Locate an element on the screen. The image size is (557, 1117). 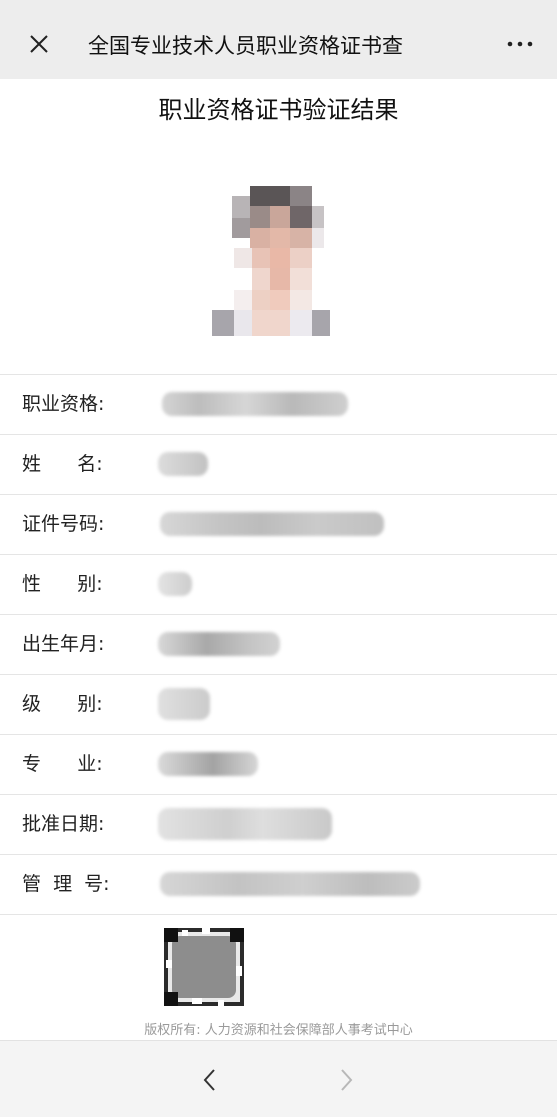
top-navigation-bar: 全国专业技术人员职业资格证书查 is located at coordinates (278, 39).